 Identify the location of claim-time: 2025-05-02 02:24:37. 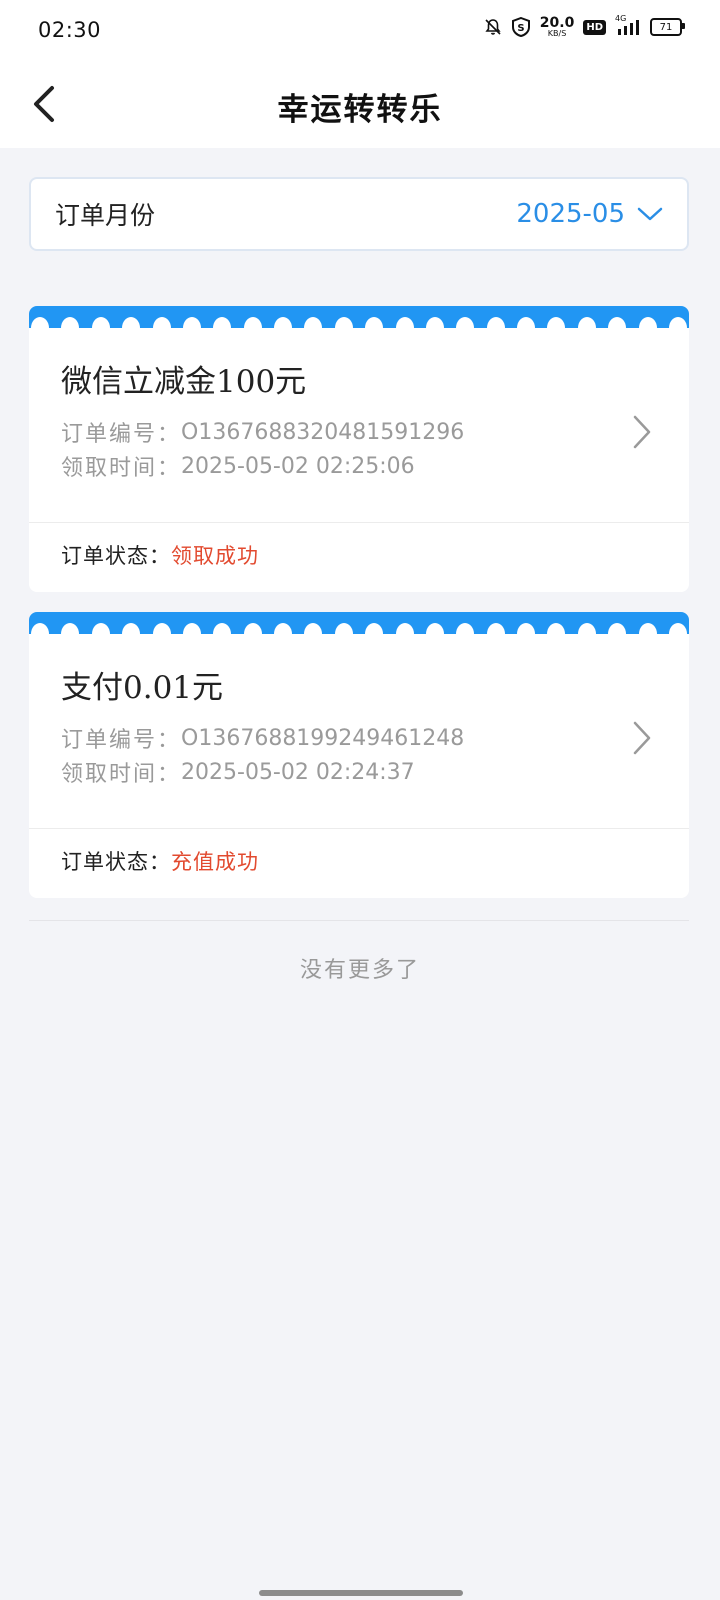
(298, 772).